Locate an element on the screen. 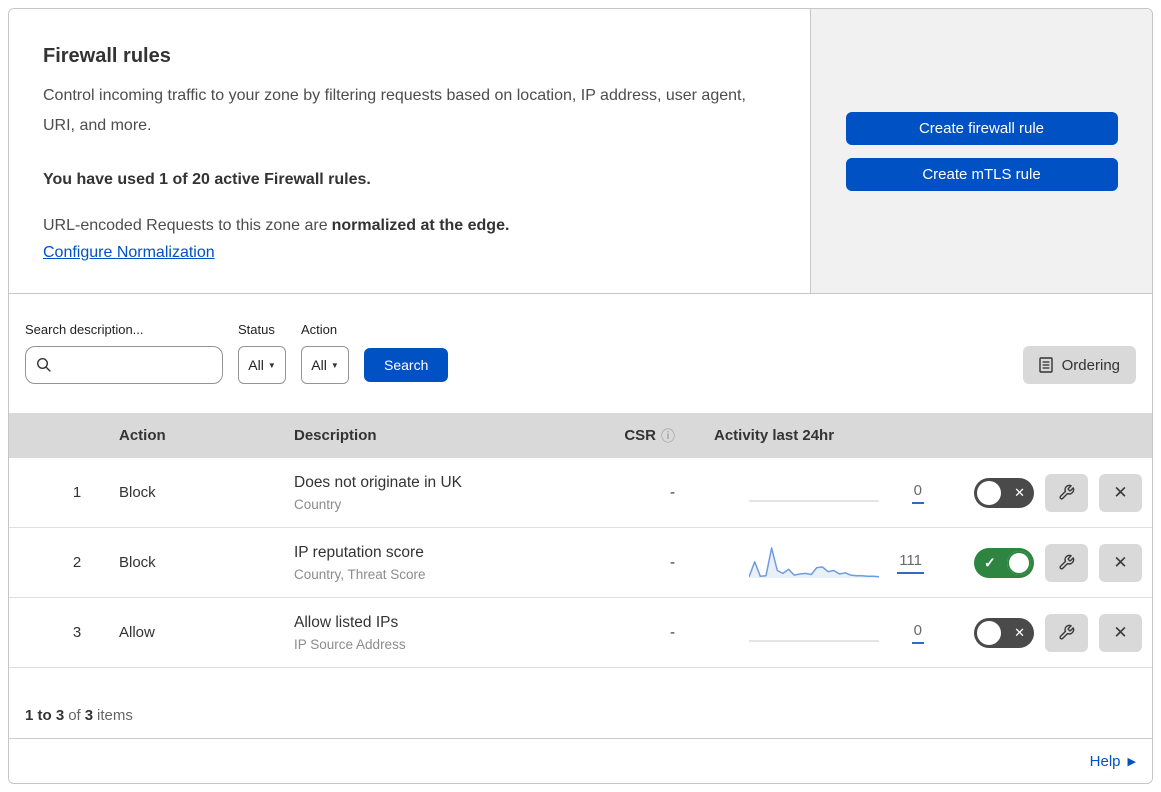  col-activity-header: Activity last 24hr is located at coordinates (774, 435).